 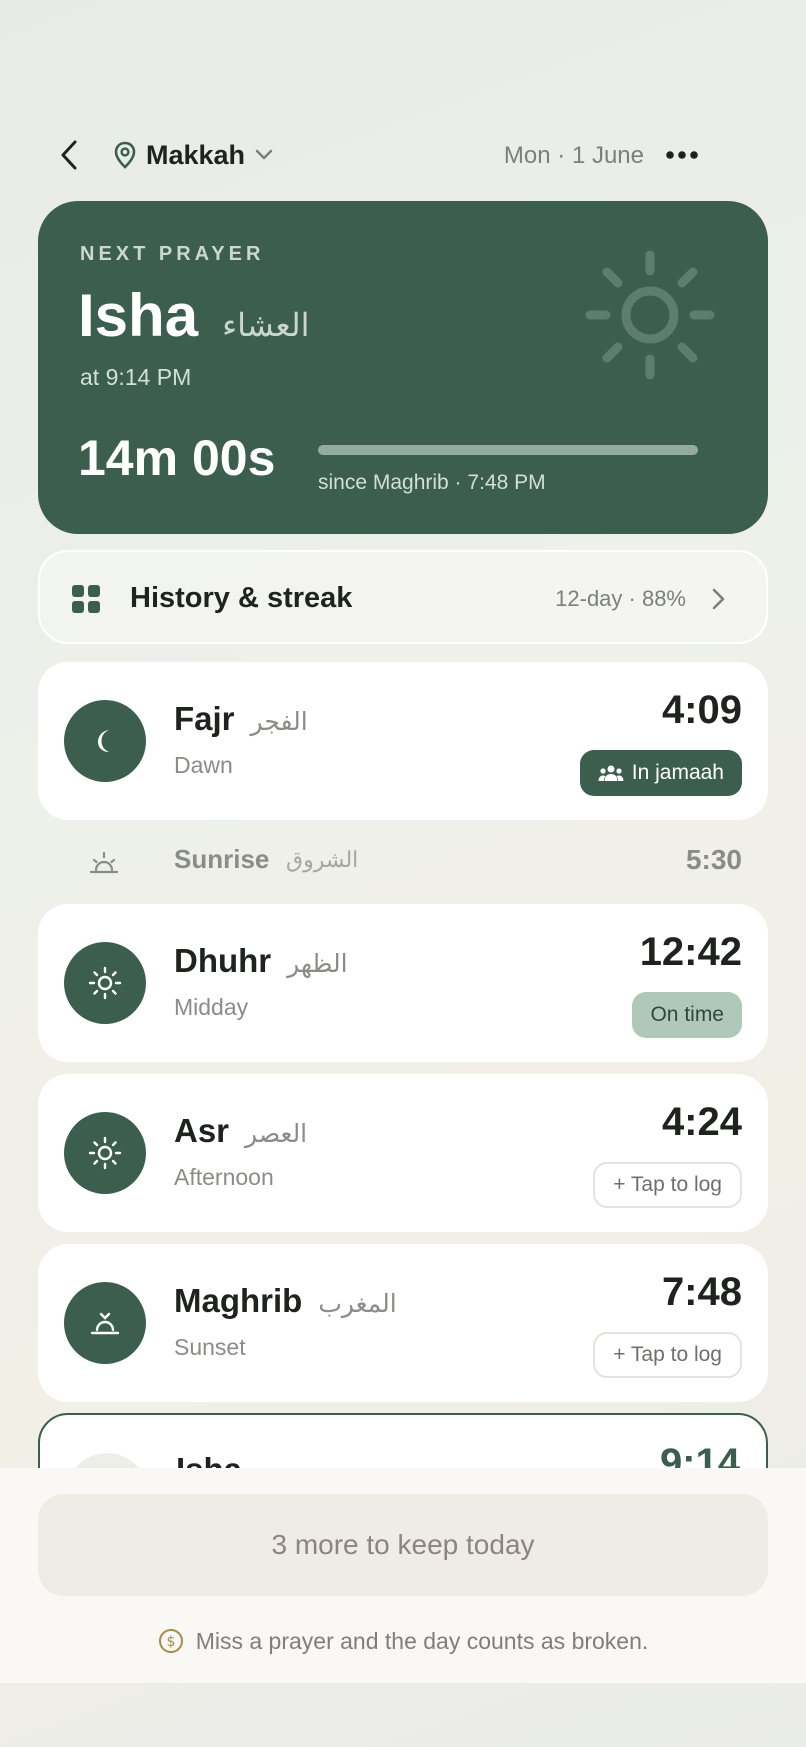 What do you see at coordinates (276, 1133) in the screenshot?
I see `prayer-arabic: العصر` at bounding box center [276, 1133].